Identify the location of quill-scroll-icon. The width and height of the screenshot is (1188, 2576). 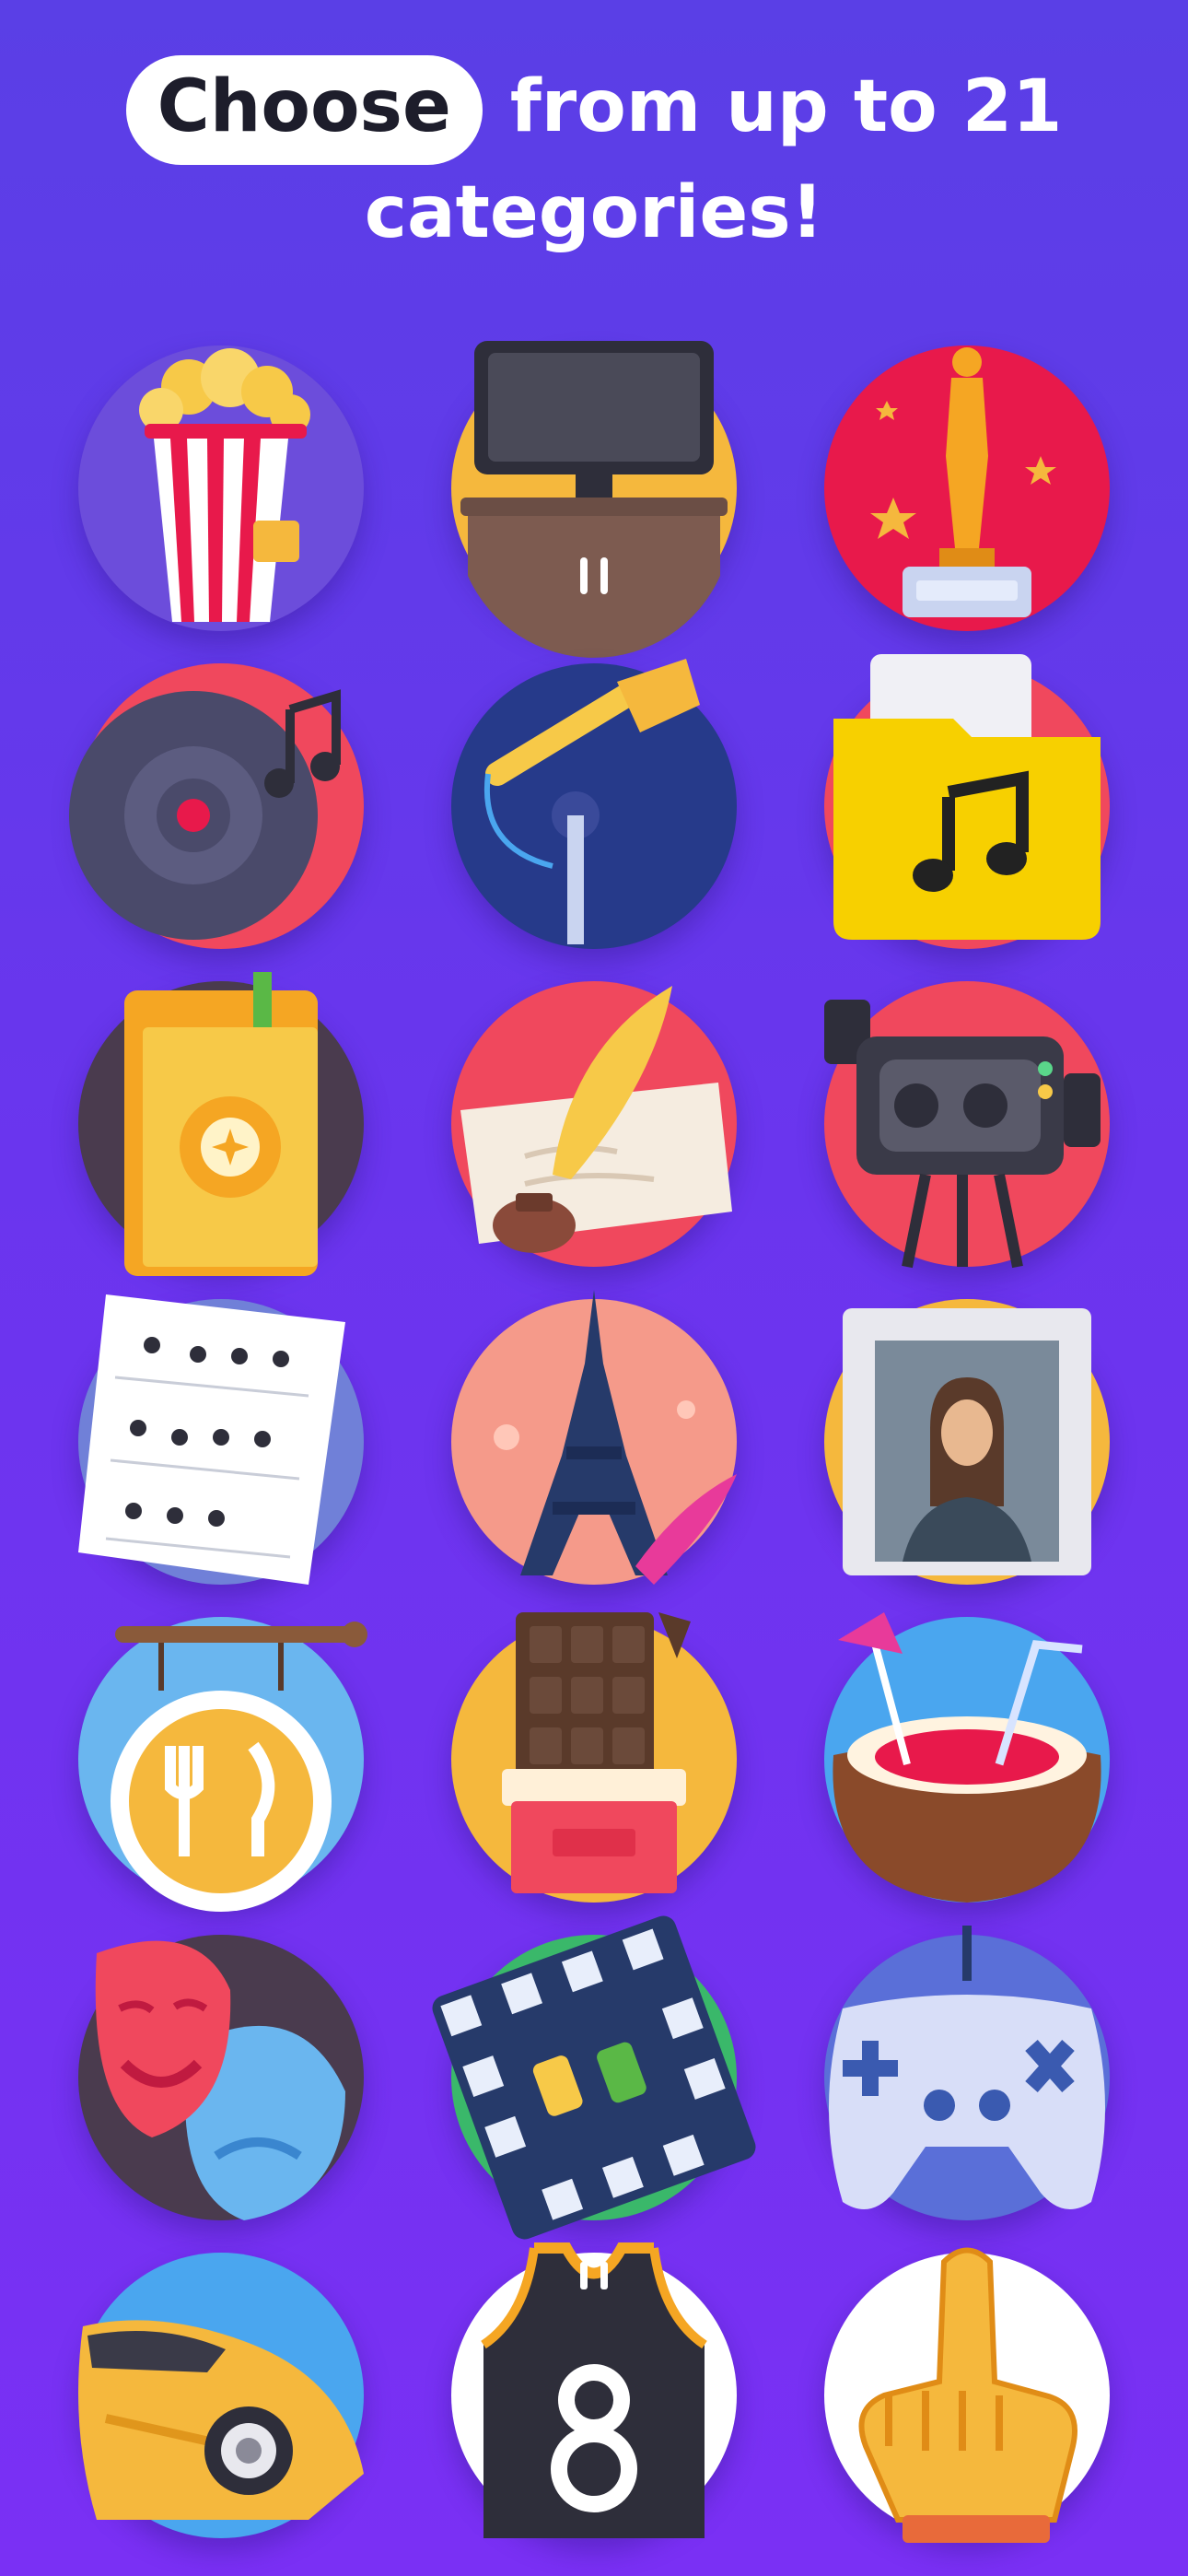
(596, 1119).